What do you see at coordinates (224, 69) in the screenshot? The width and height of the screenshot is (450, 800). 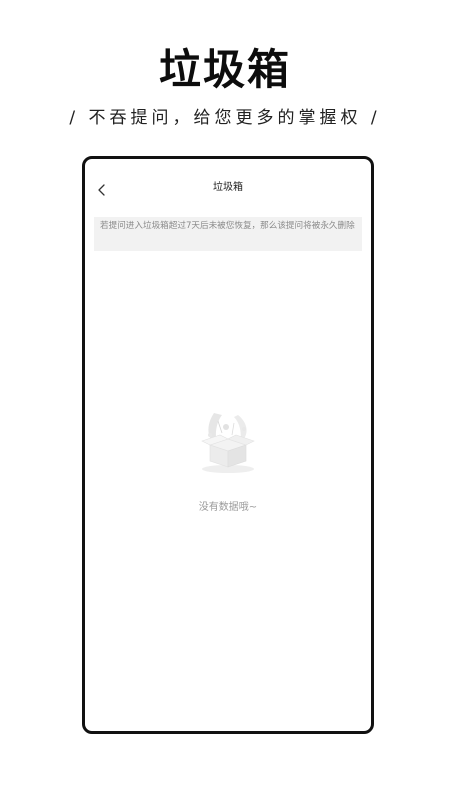 I see `promo-title: 垃圾箱` at bounding box center [224, 69].